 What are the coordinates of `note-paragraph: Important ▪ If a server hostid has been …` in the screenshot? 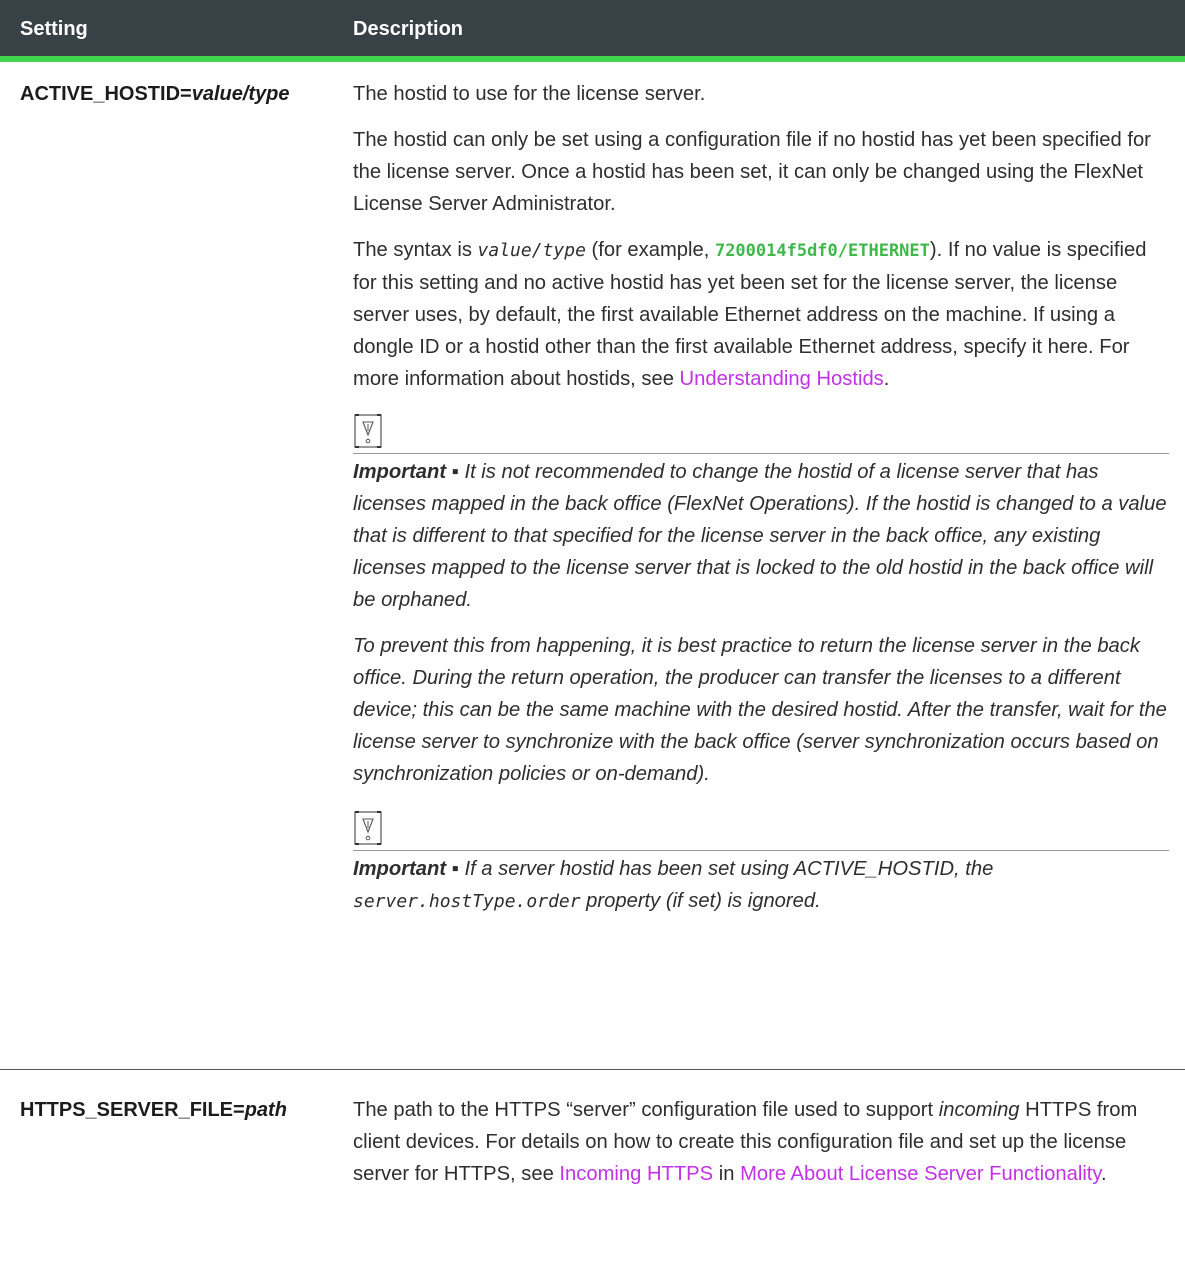 It's located at (761, 885).